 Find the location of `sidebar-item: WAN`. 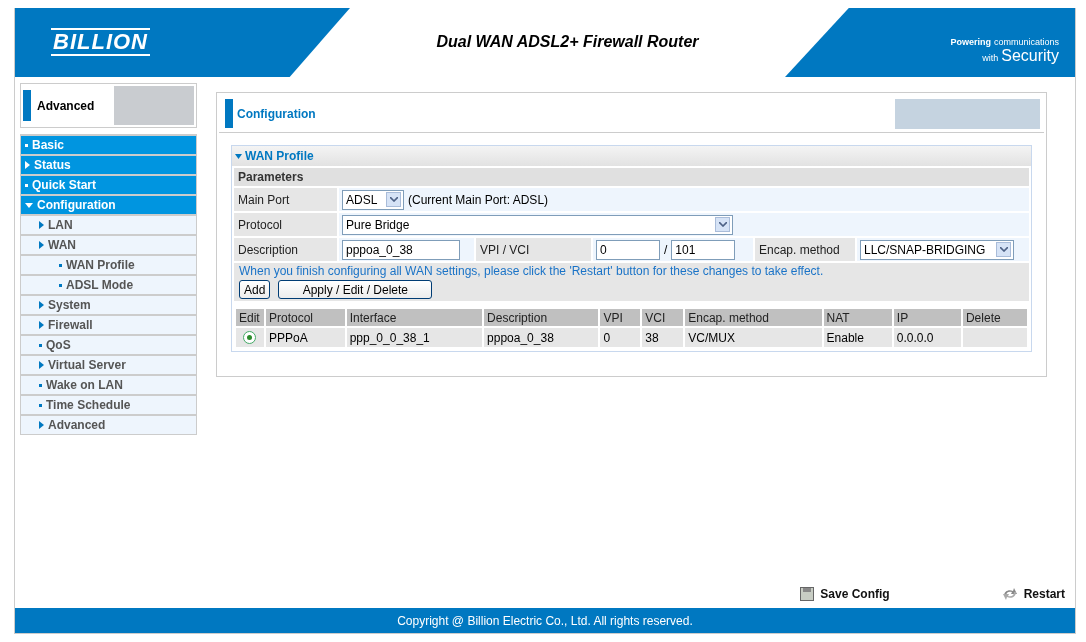

sidebar-item: WAN is located at coordinates (108, 244).